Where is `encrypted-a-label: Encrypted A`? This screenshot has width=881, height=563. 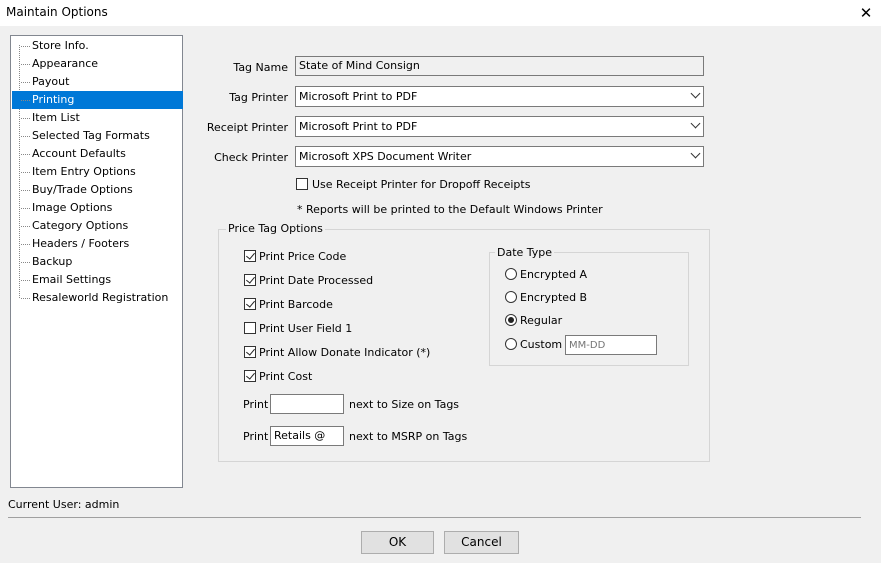
encrypted-a-label: Encrypted A is located at coordinates (554, 274).